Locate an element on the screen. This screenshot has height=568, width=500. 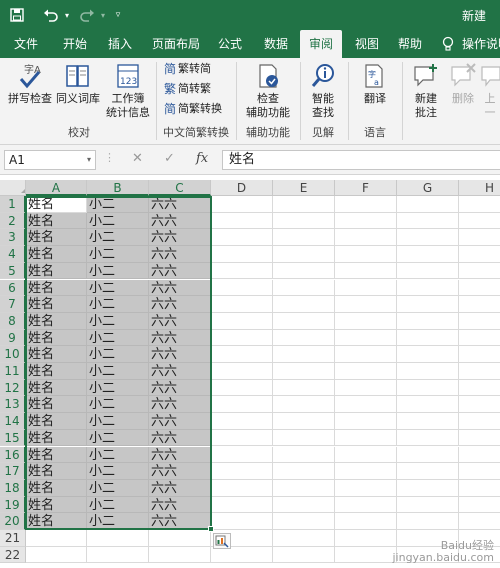
row-header: 13 is located at coordinates (13, 405).